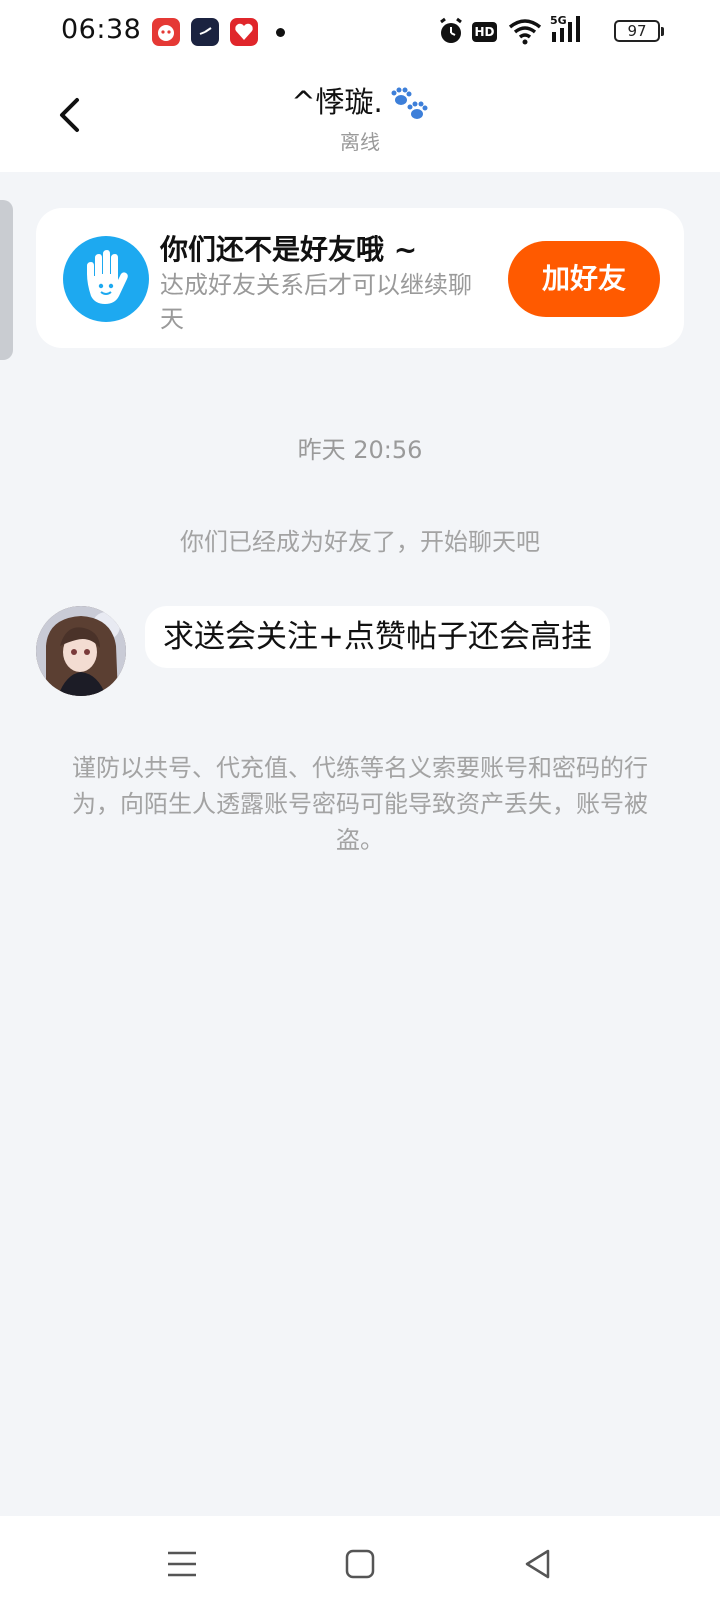 Image resolution: width=720 pixels, height=1612 pixels. Describe the element at coordinates (244, 32) in the screenshot. I see `shopping-app-icon` at that location.